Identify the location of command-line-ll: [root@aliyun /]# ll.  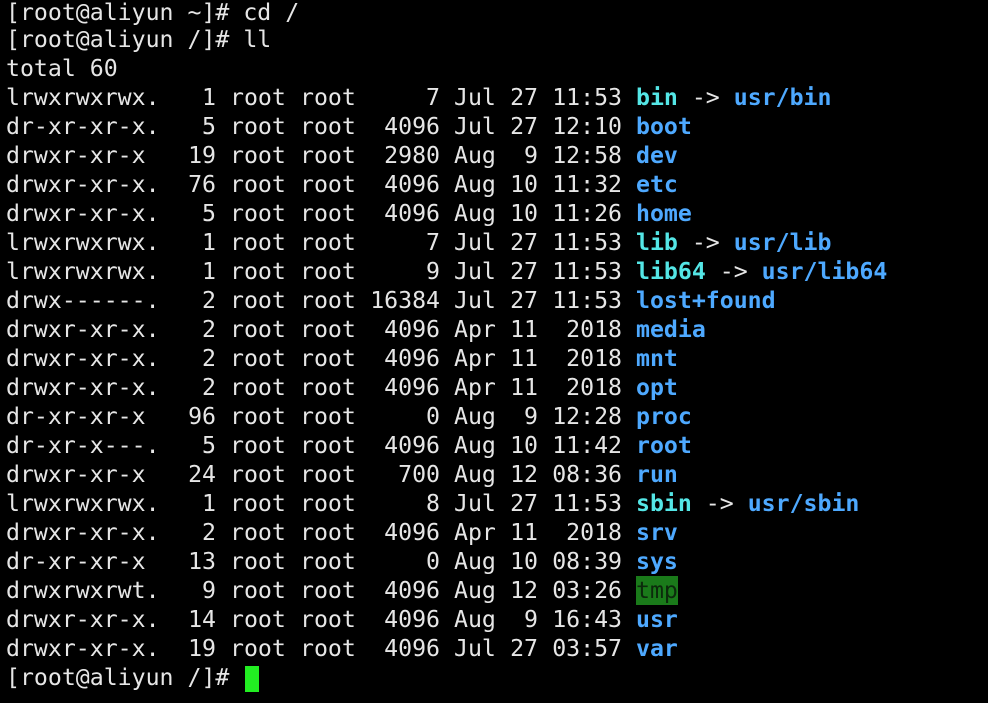
(139, 39).